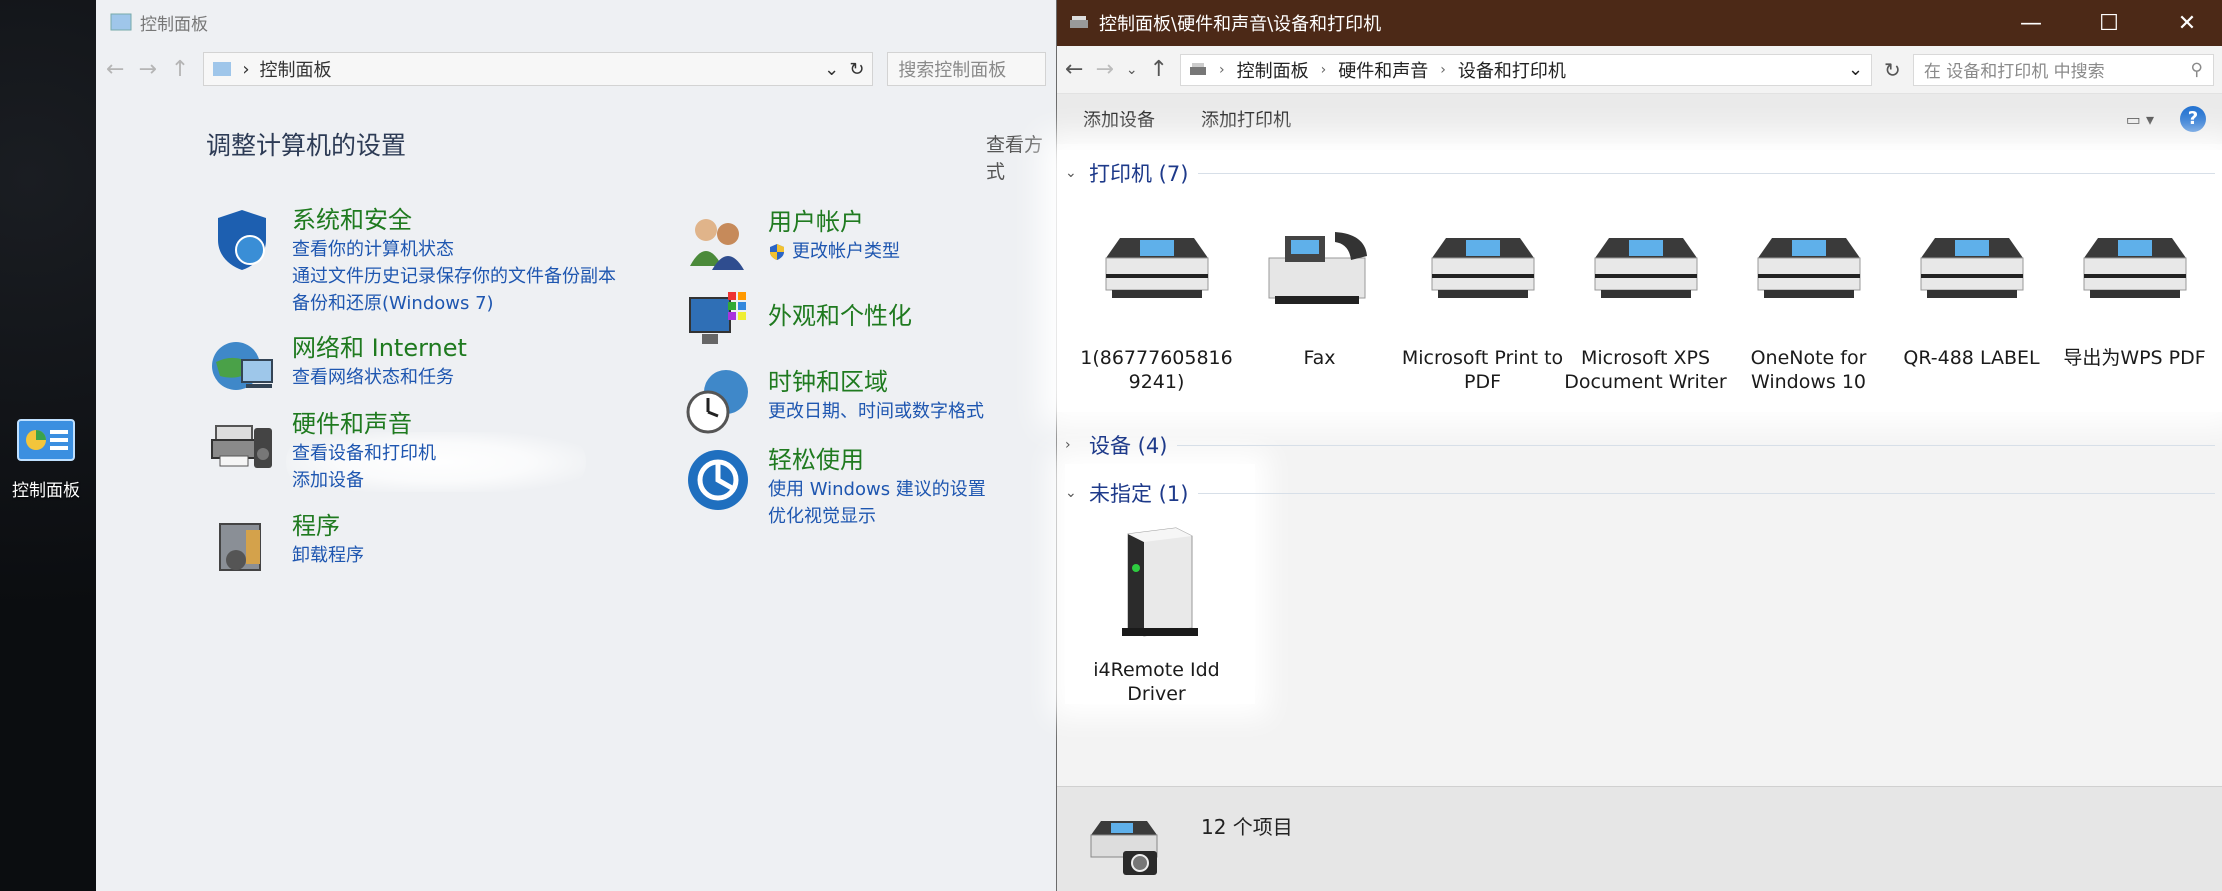 The image size is (2222, 891). What do you see at coordinates (1139, 174) in the screenshot?
I see `group-title: 打印机 (7)` at bounding box center [1139, 174].